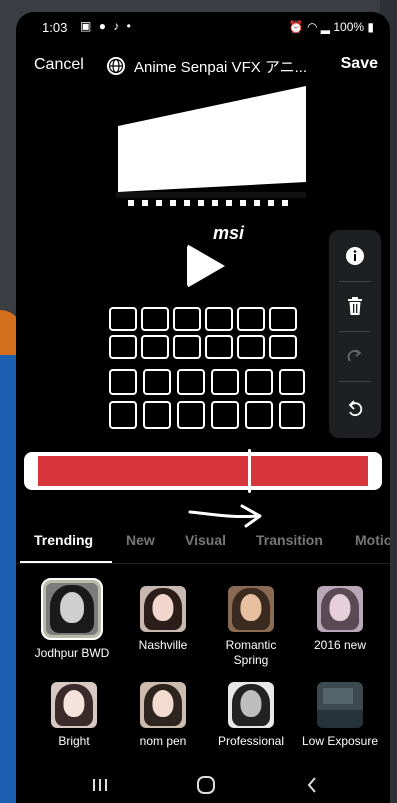 The height and width of the screenshot is (803, 397). I want to click on tab-bar-divider, so click(203, 563).